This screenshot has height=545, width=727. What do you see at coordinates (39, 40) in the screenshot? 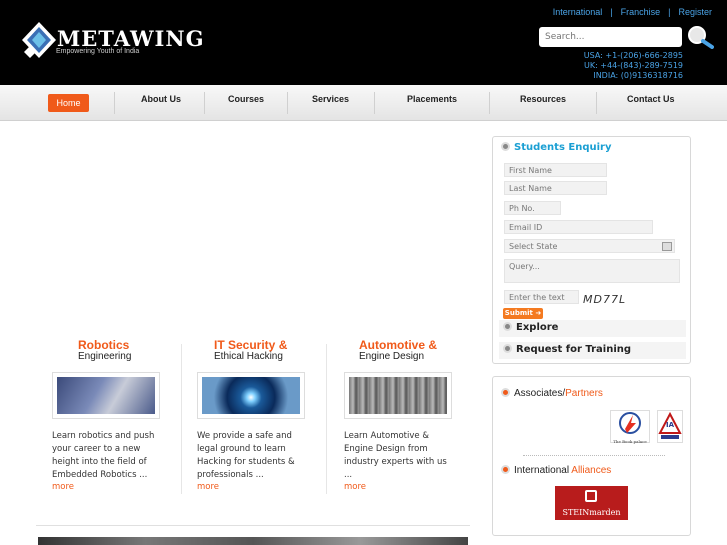
I see `metawing-logo-icon` at bounding box center [39, 40].